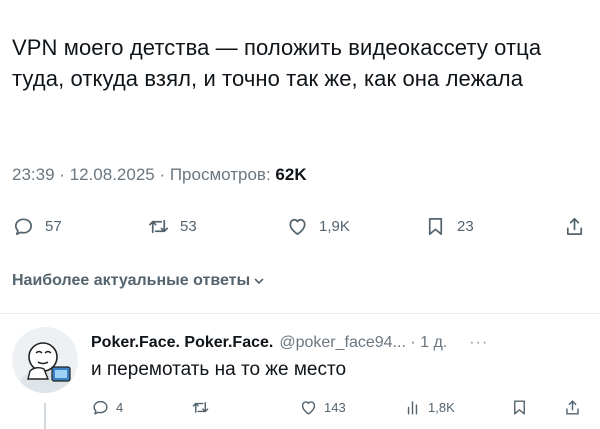 This screenshot has width=600, height=429. Describe the element at coordinates (182, 343) in the screenshot. I see `reply-author-name: Poker.Face. Poker.Face.` at that location.